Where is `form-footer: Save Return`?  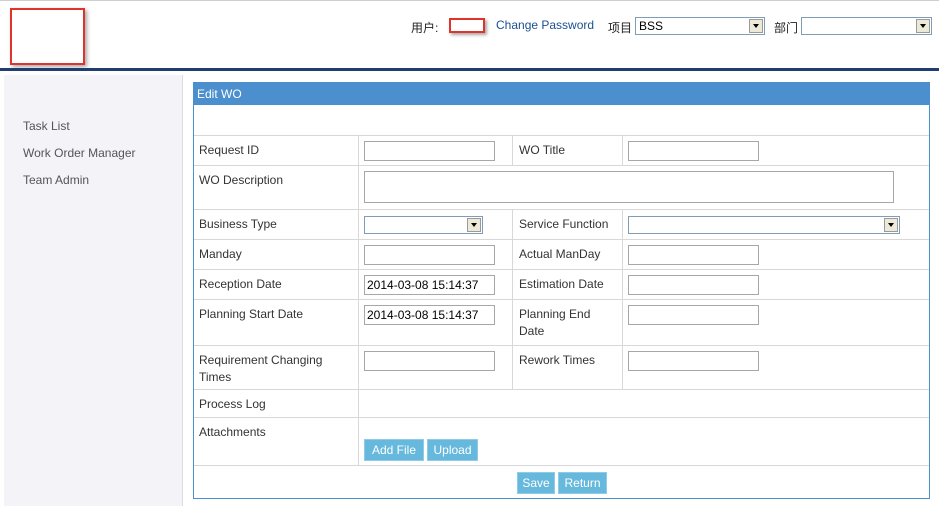 form-footer: Save Return is located at coordinates (561, 481).